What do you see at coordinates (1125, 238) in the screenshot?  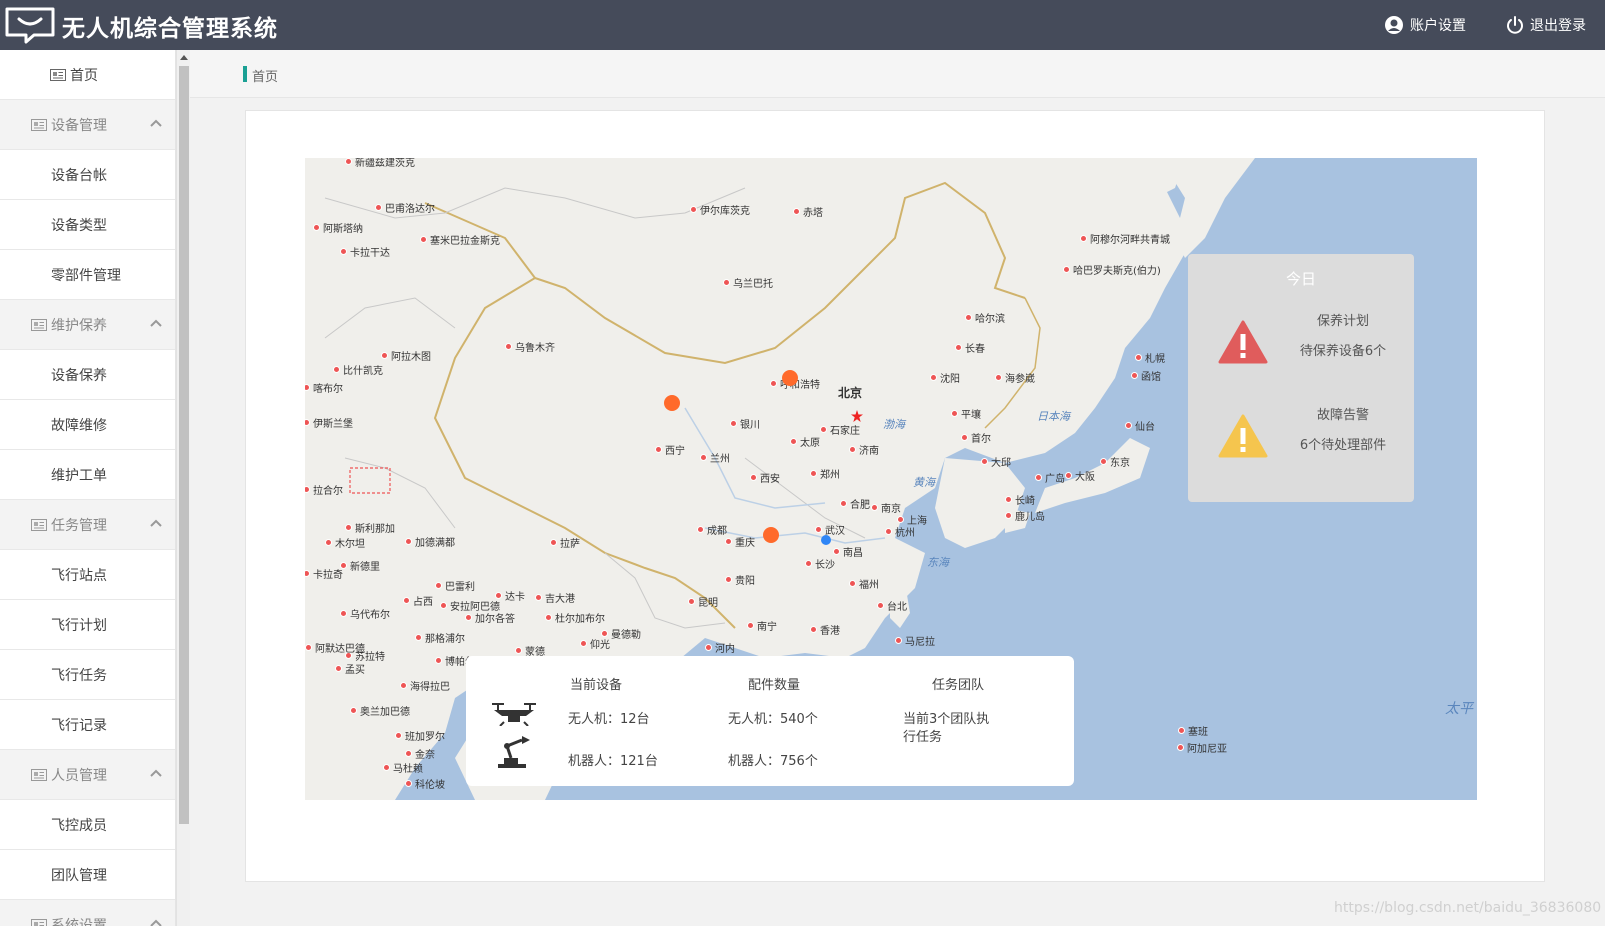 I see `map-city-label: 阿穆尔河畔共青城` at bounding box center [1125, 238].